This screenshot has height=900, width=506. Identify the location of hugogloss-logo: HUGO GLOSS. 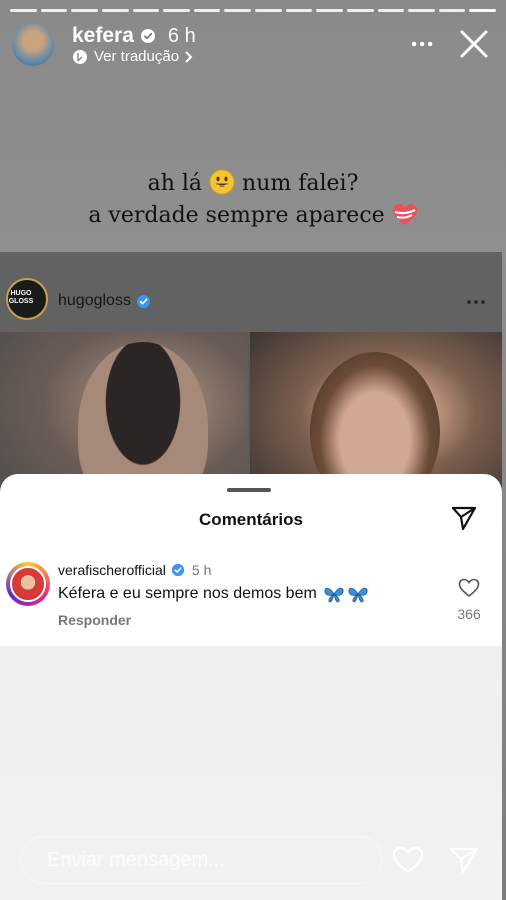
(21, 297).